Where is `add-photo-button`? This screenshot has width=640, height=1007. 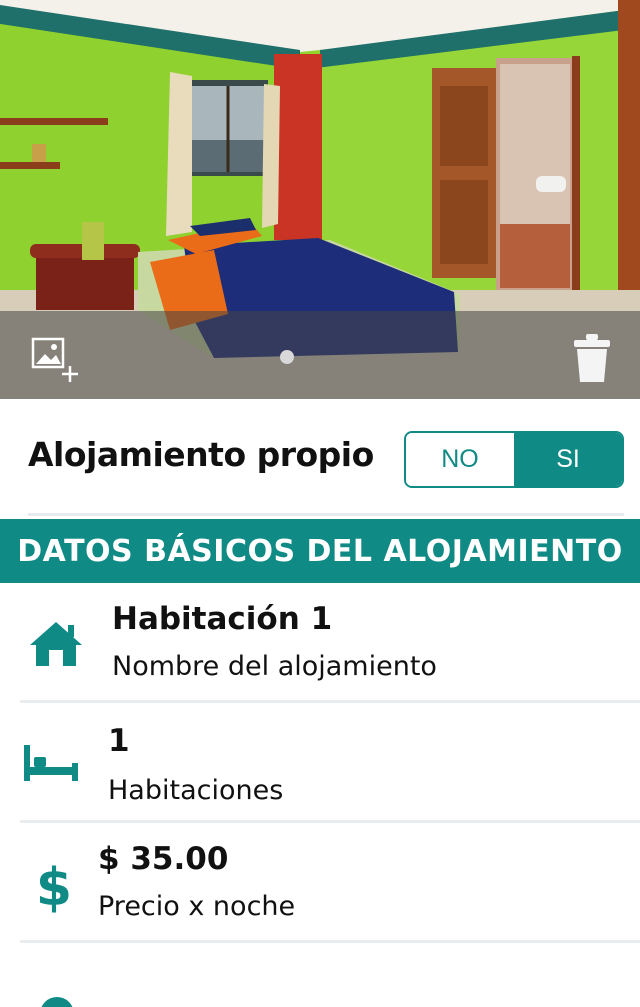
add-photo-button is located at coordinates (55, 360).